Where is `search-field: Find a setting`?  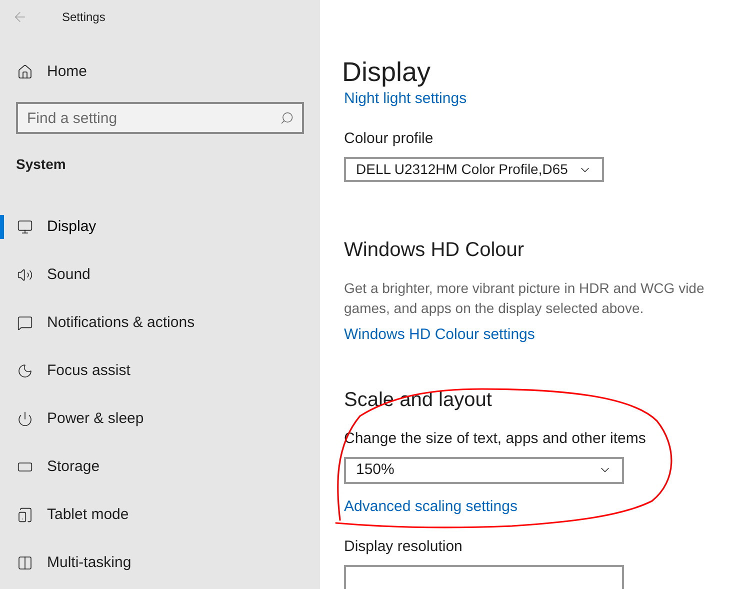
search-field: Find a setting is located at coordinates (160, 118).